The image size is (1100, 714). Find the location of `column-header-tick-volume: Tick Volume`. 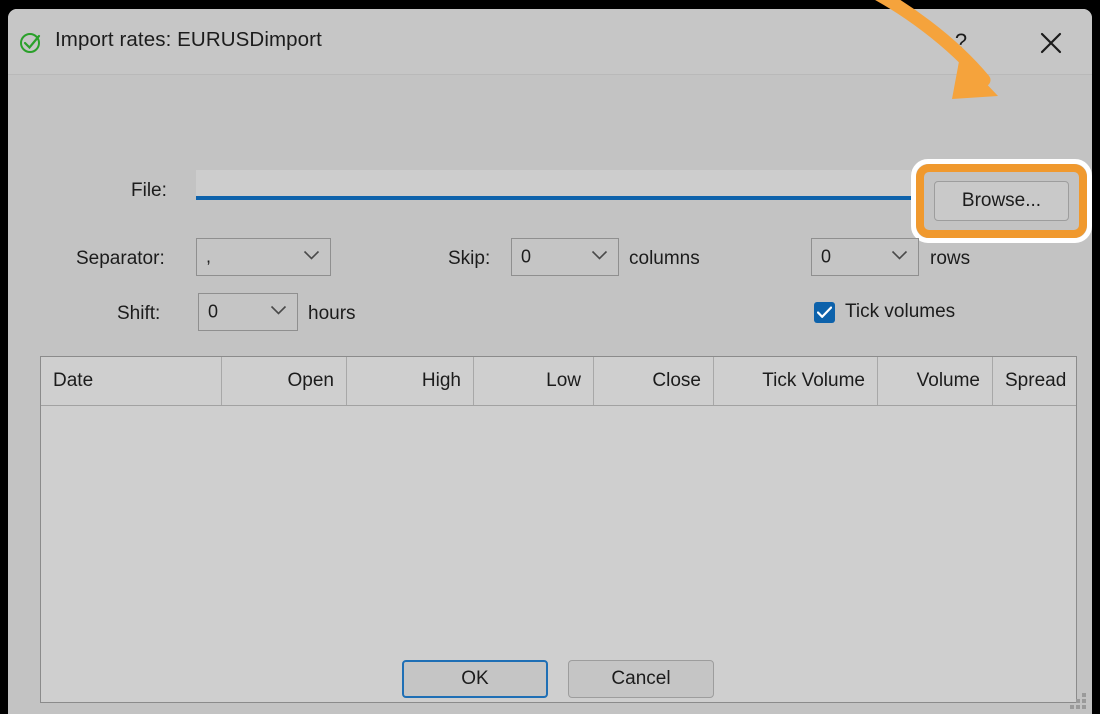

column-header-tick-volume: Tick Volume is located at coordinates (795, 381).